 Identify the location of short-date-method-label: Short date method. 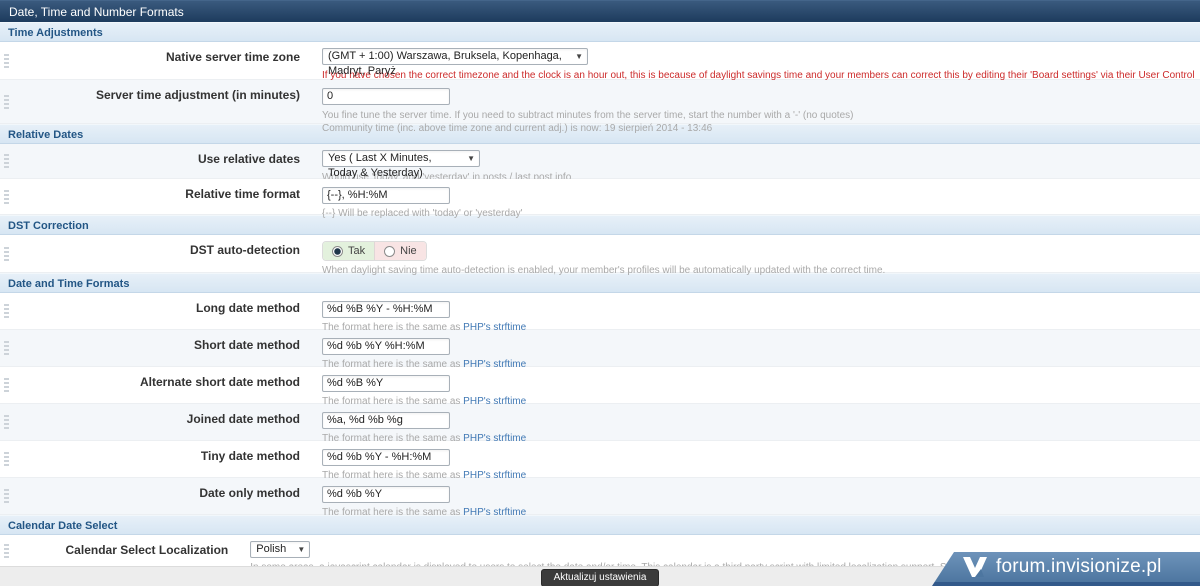
(246, 345).